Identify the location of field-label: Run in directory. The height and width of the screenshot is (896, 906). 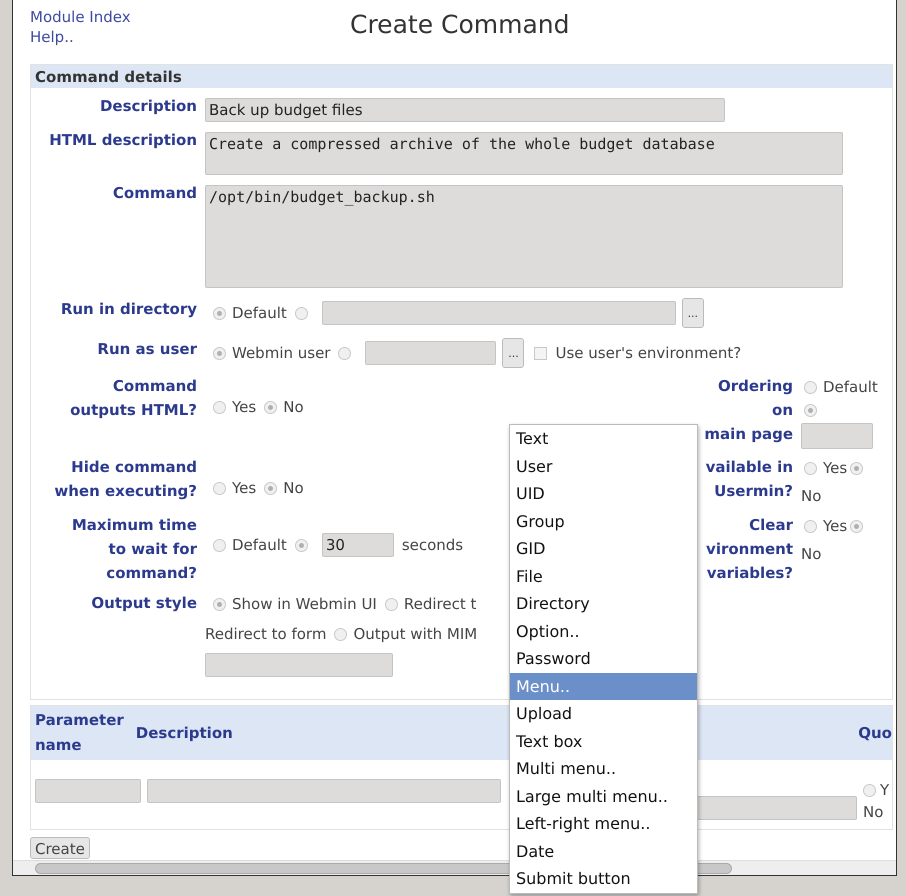
(128, 309).